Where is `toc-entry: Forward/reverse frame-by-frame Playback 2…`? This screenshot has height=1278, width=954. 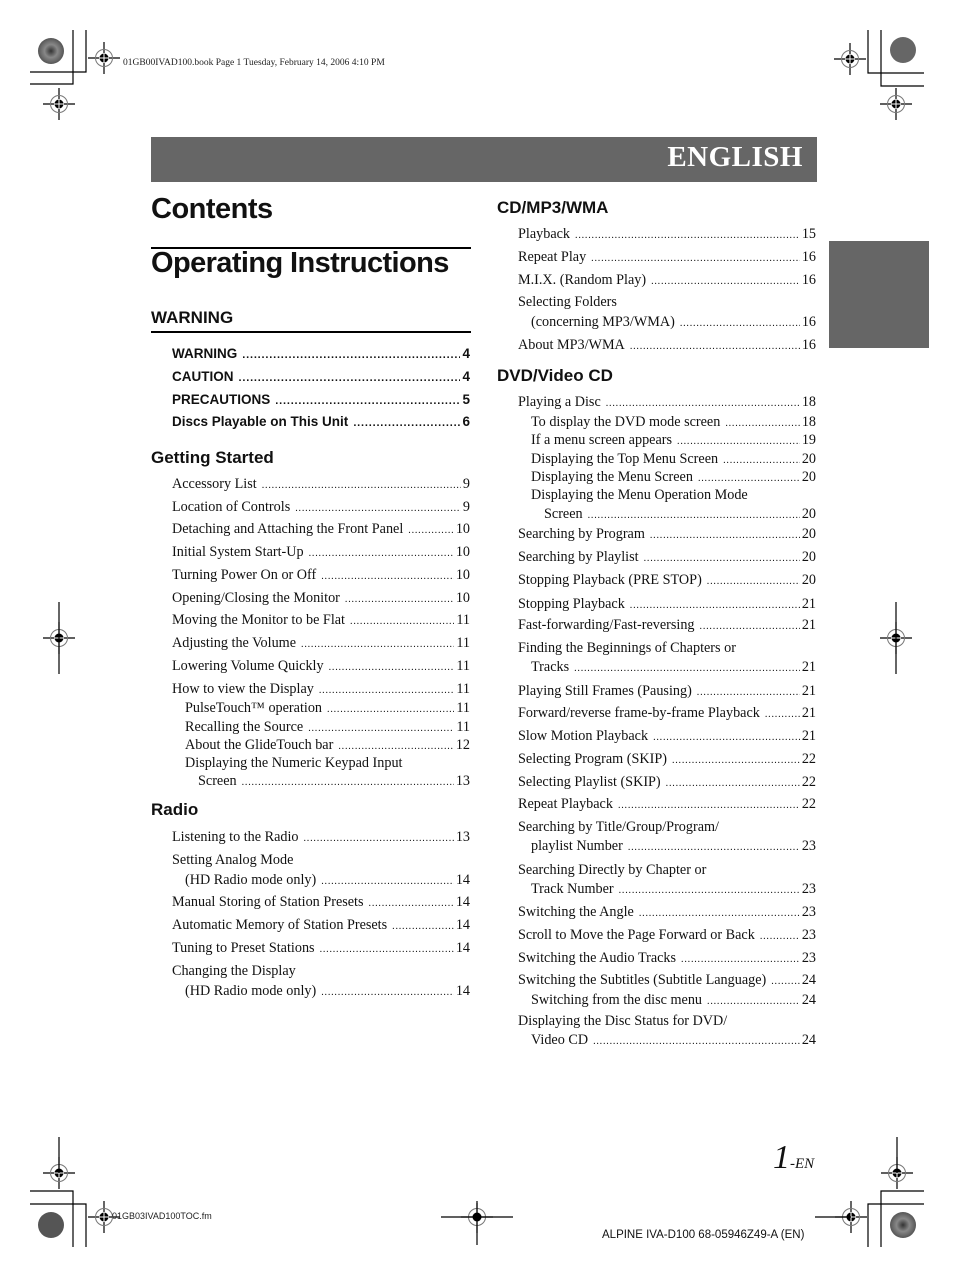
toc-entry: Forward/reverse frame-by-frame Playback 2… is located at coordinates (667, 714).